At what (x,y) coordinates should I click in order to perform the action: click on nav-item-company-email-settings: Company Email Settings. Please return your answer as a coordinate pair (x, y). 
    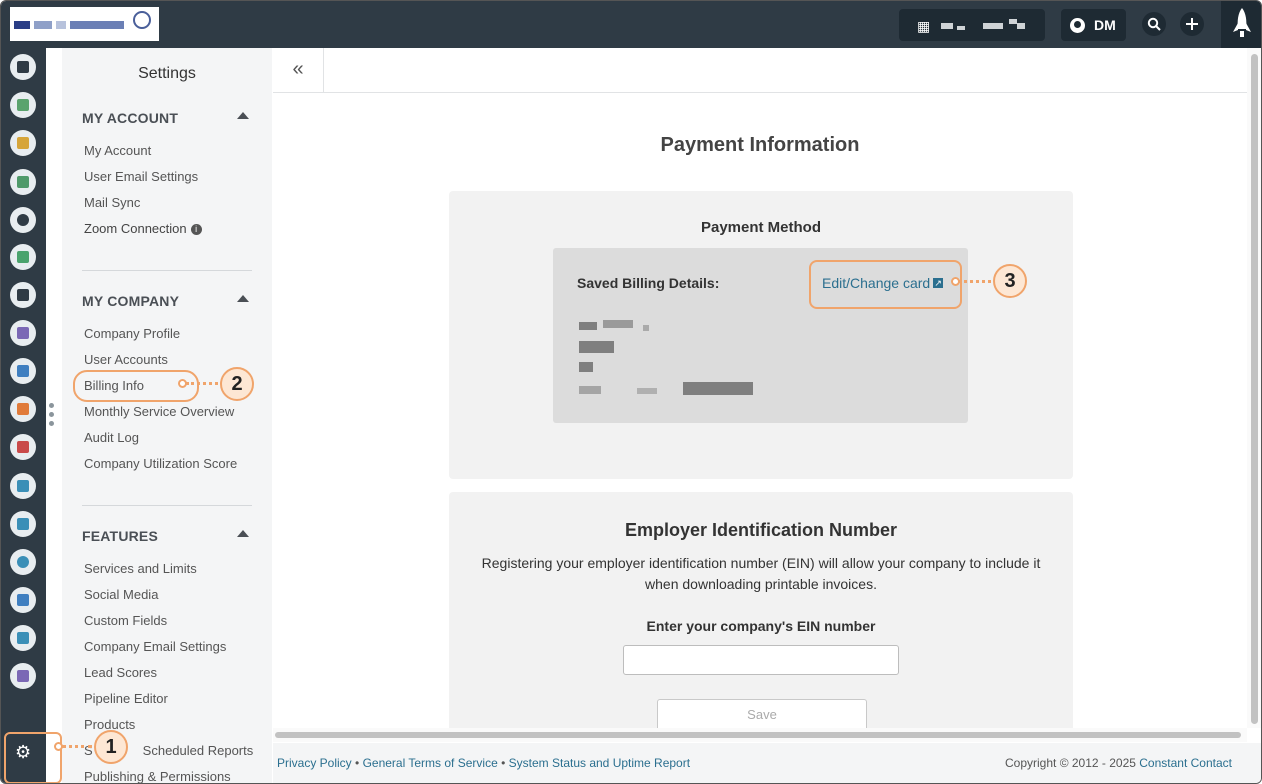
    Looking at the image, I should click on (155, 646).